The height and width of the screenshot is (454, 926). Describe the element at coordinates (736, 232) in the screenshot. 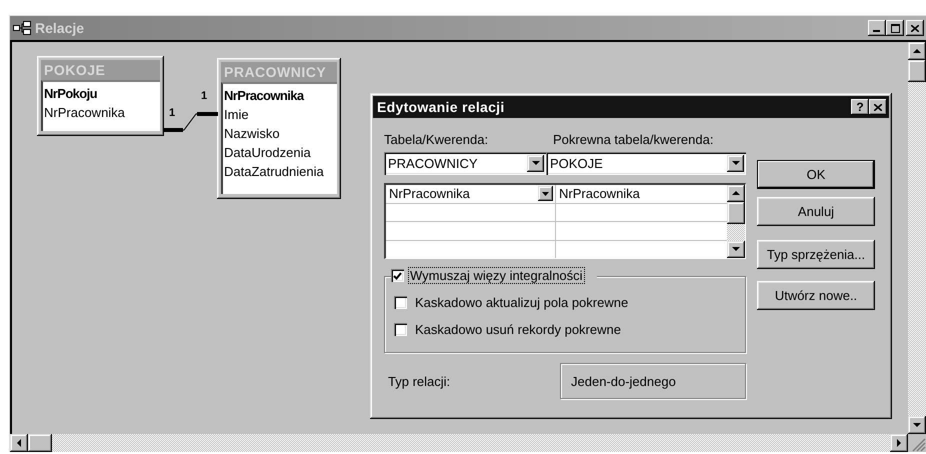

I see `scroll-track` at that location.